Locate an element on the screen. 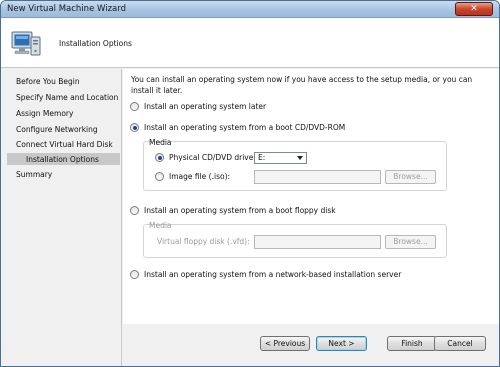 The image size is (500, 367). next-button: Next > is located at coordinates (341, 343).